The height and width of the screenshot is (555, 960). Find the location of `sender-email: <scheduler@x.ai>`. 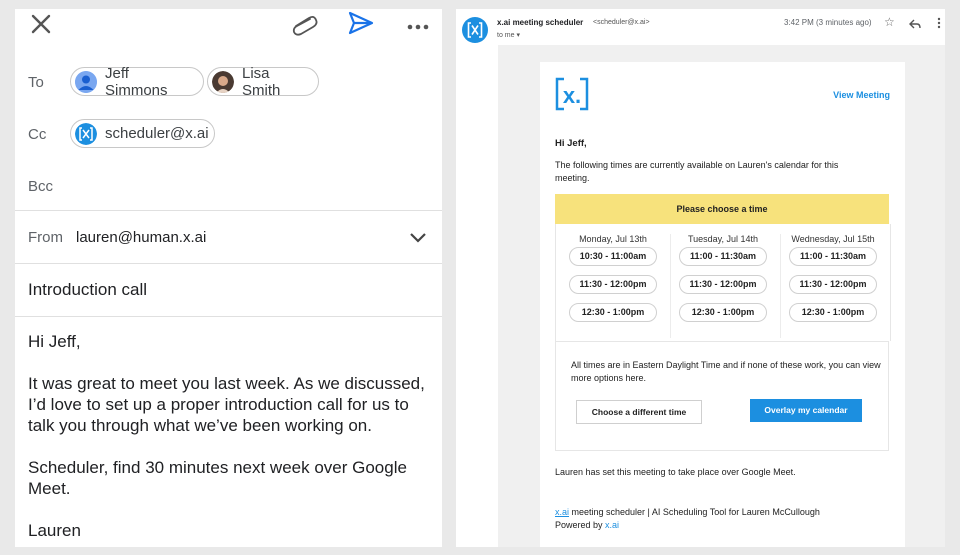

sender-email: <scheduler@x.ai> is located at coordinates (621, 22).